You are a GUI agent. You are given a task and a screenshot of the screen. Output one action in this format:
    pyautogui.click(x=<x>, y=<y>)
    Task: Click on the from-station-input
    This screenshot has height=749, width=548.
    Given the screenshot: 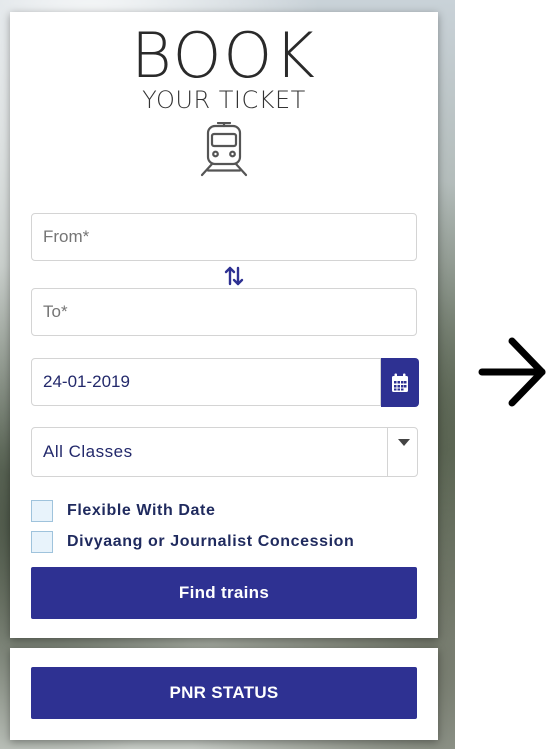 What is the action you would take?
    pyautogui.click(x=224, y=237)
    